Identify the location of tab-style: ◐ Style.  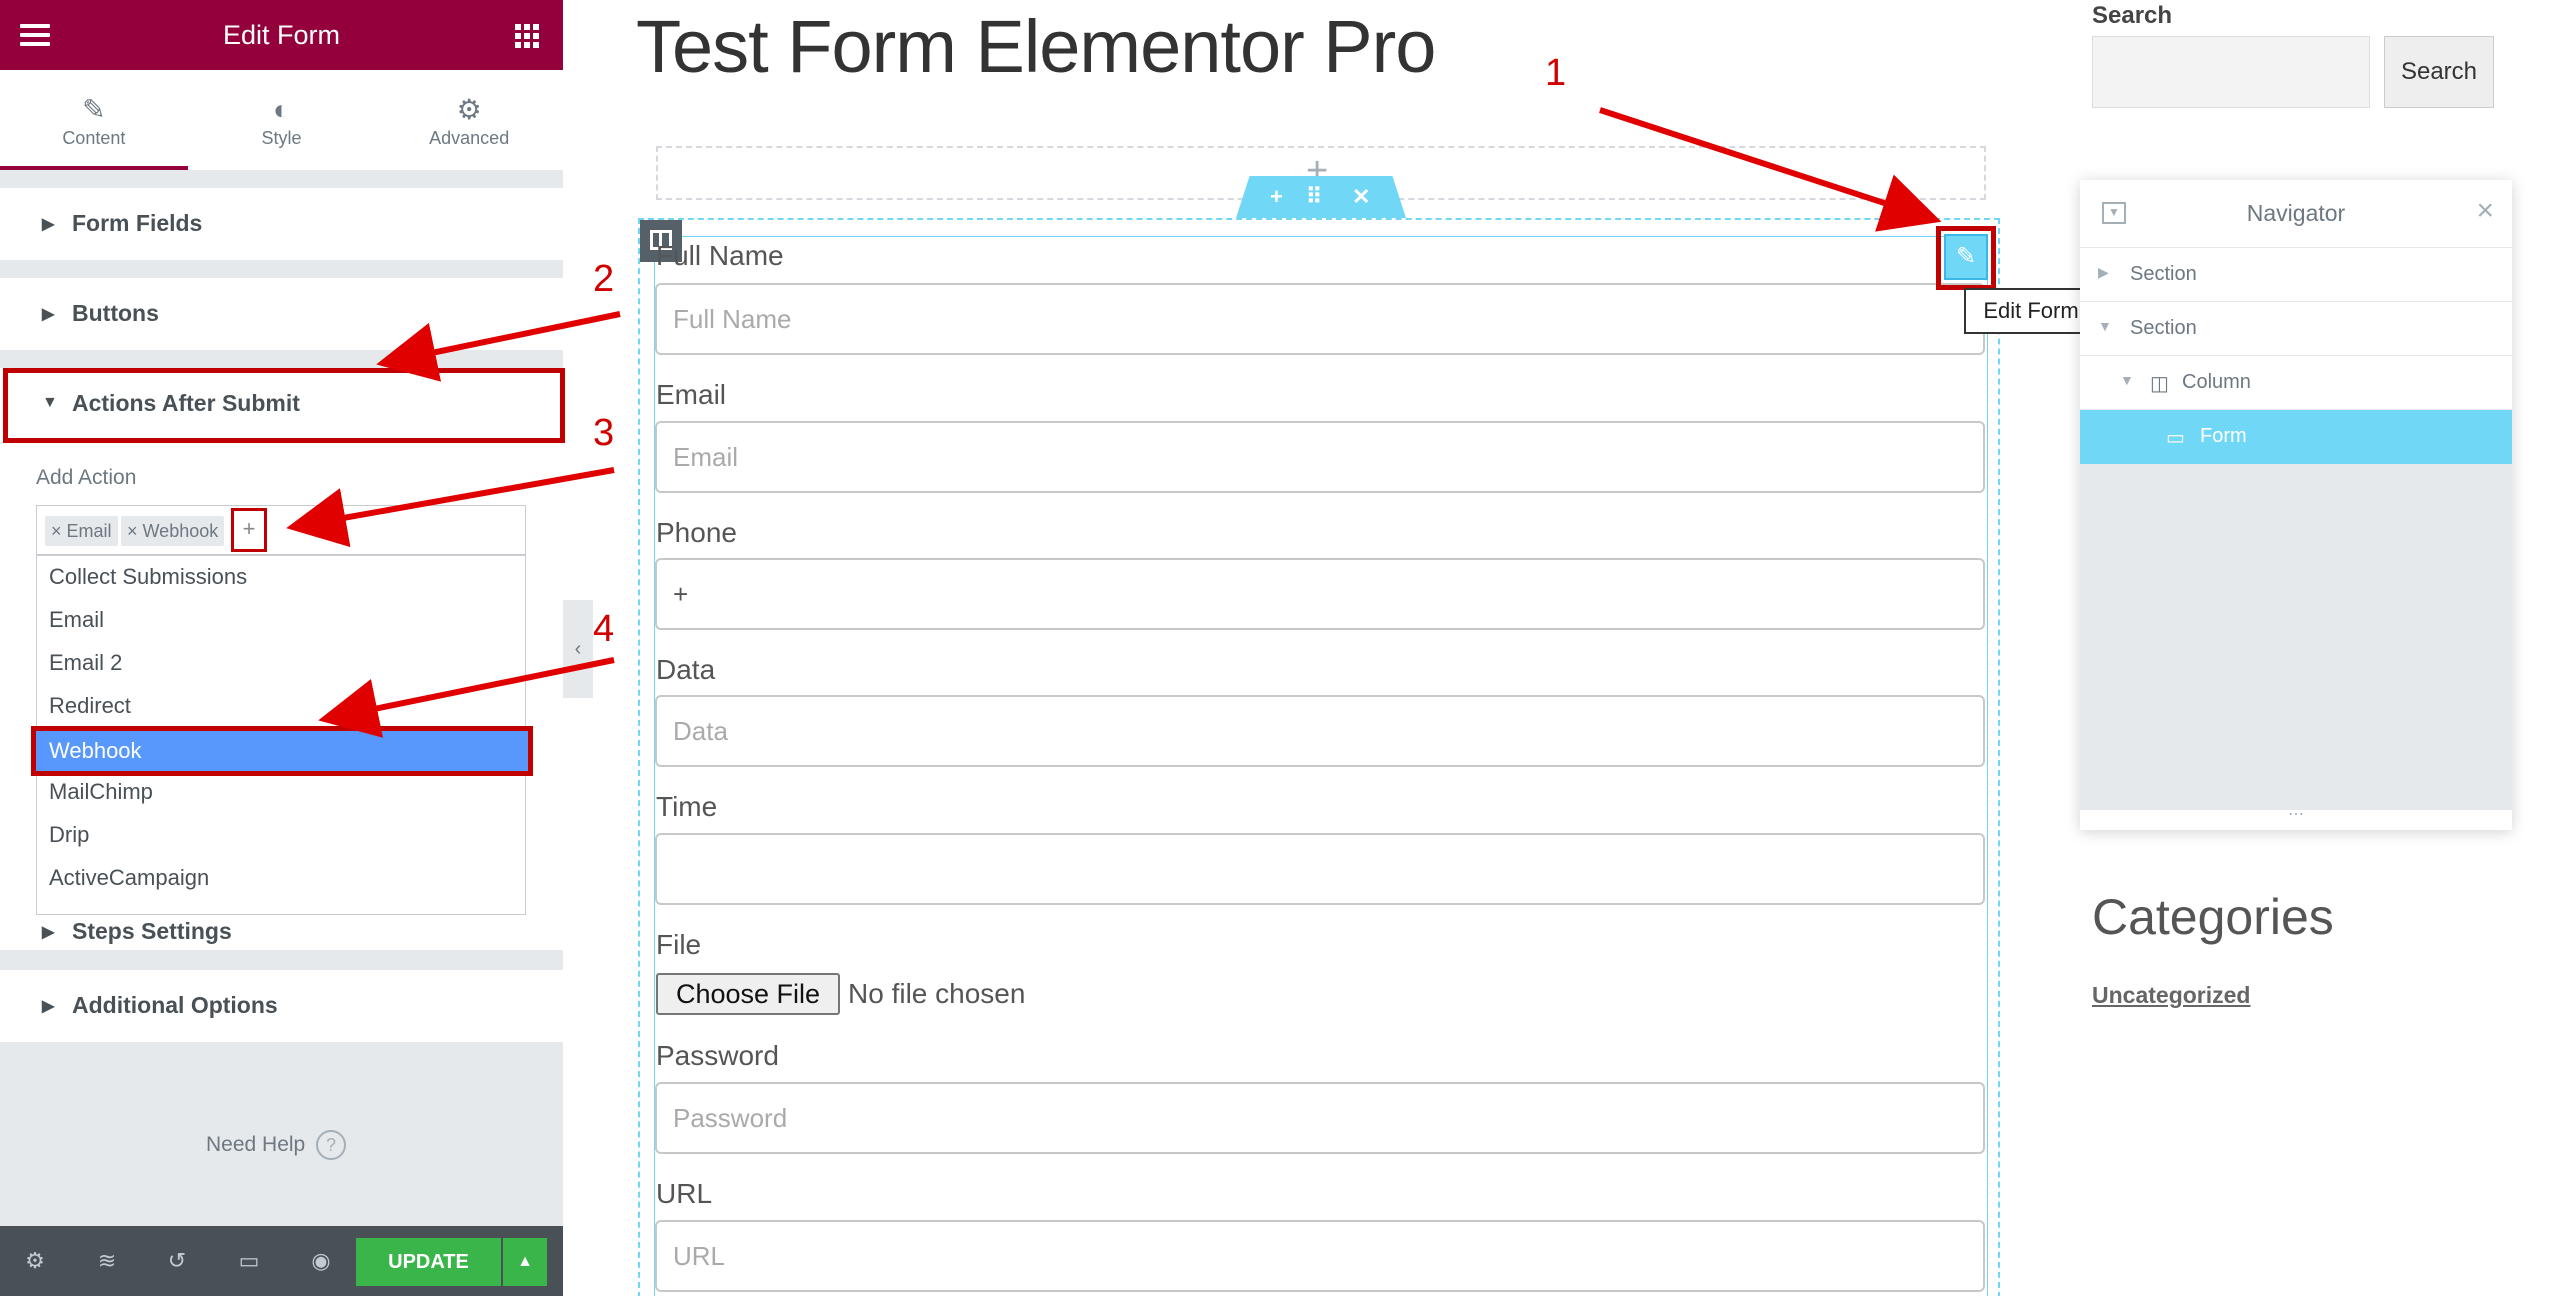
(282, 120).